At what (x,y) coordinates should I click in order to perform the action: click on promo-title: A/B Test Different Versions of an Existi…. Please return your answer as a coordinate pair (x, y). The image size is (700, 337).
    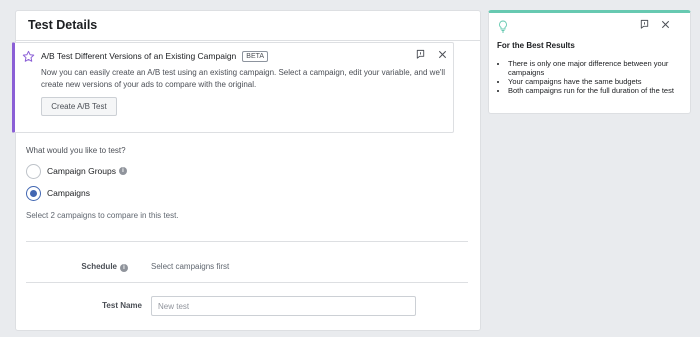
    Looking at the image, I should click on (155, 56).